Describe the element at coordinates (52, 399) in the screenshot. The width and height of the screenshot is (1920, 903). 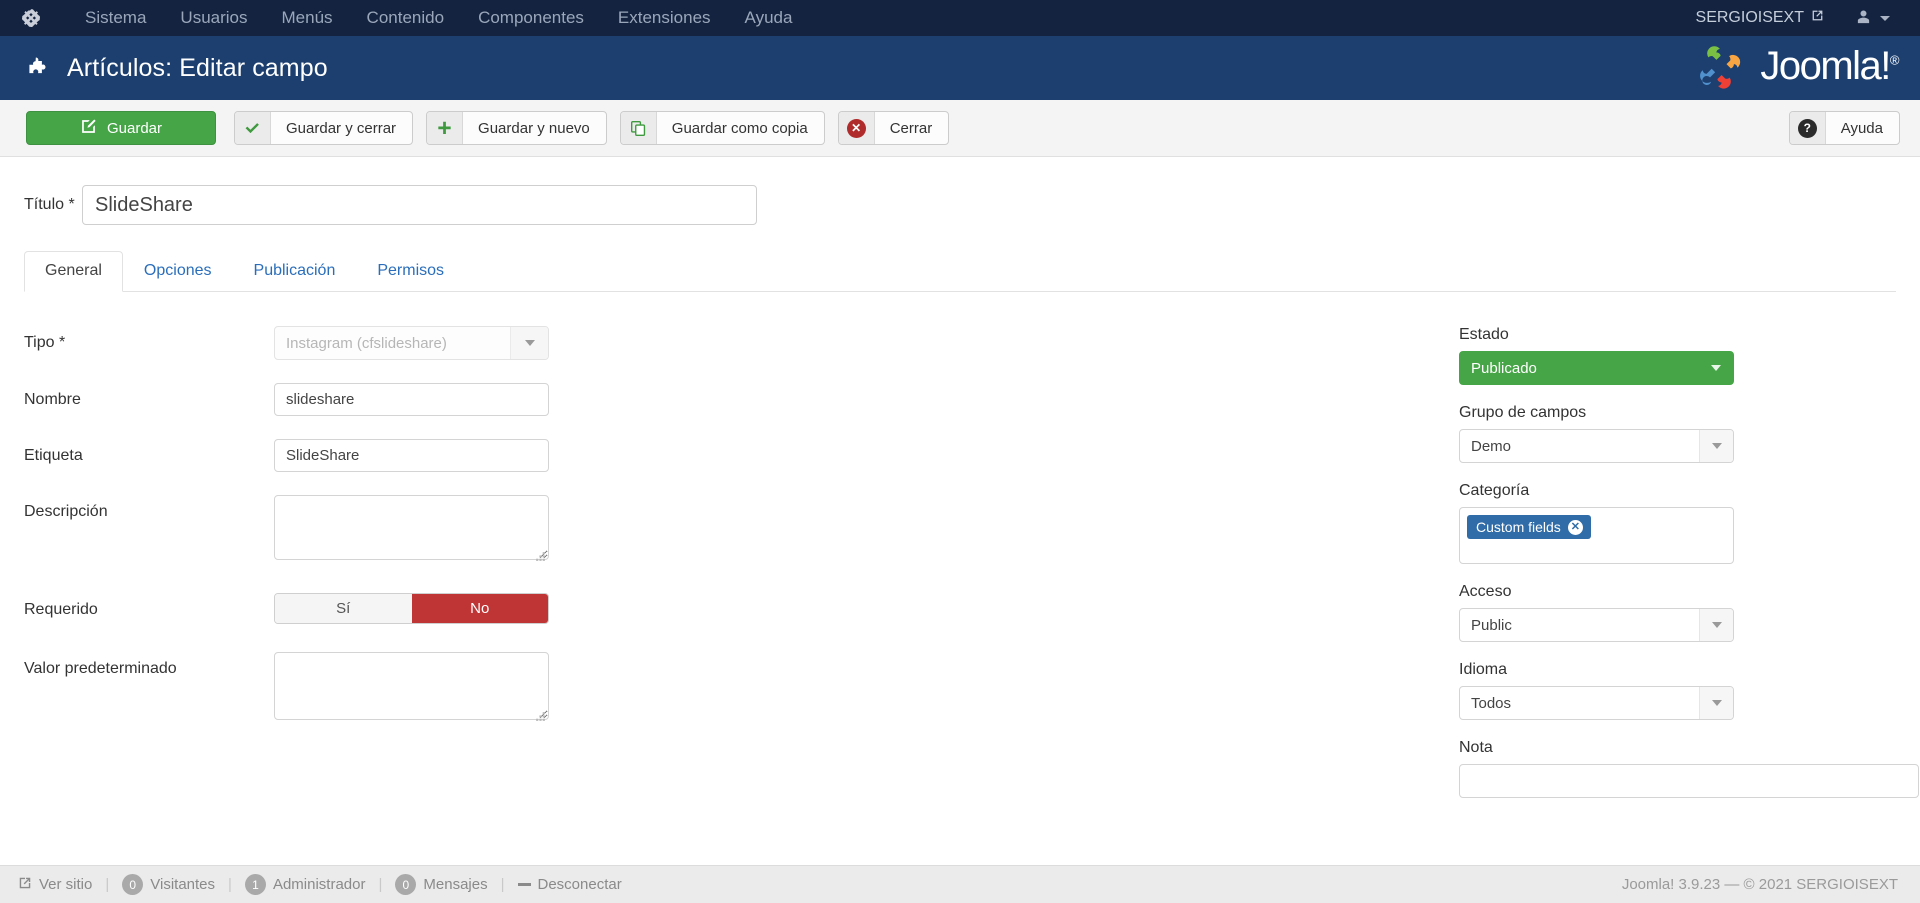
I see `nombre-label: Nombre` at that location.